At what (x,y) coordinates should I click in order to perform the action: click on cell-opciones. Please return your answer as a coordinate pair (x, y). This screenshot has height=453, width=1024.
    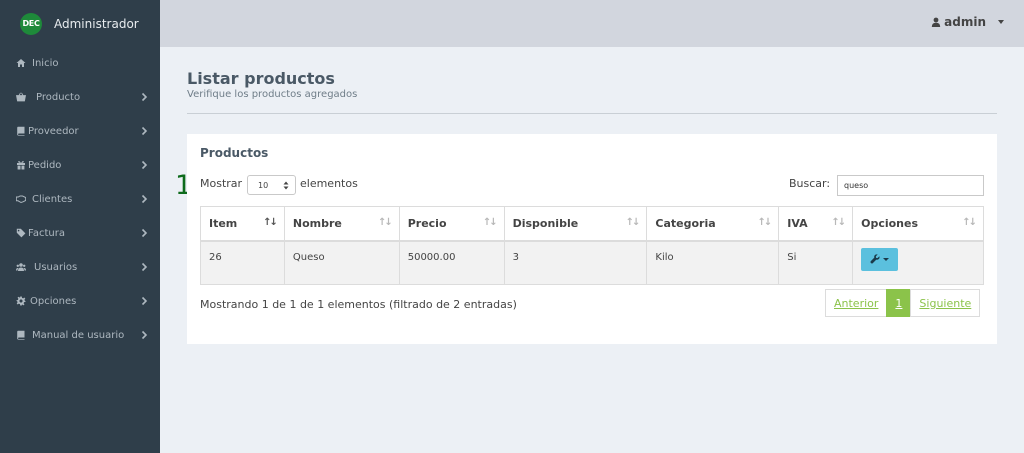
    Looking at the image, I should click on (918, 262).